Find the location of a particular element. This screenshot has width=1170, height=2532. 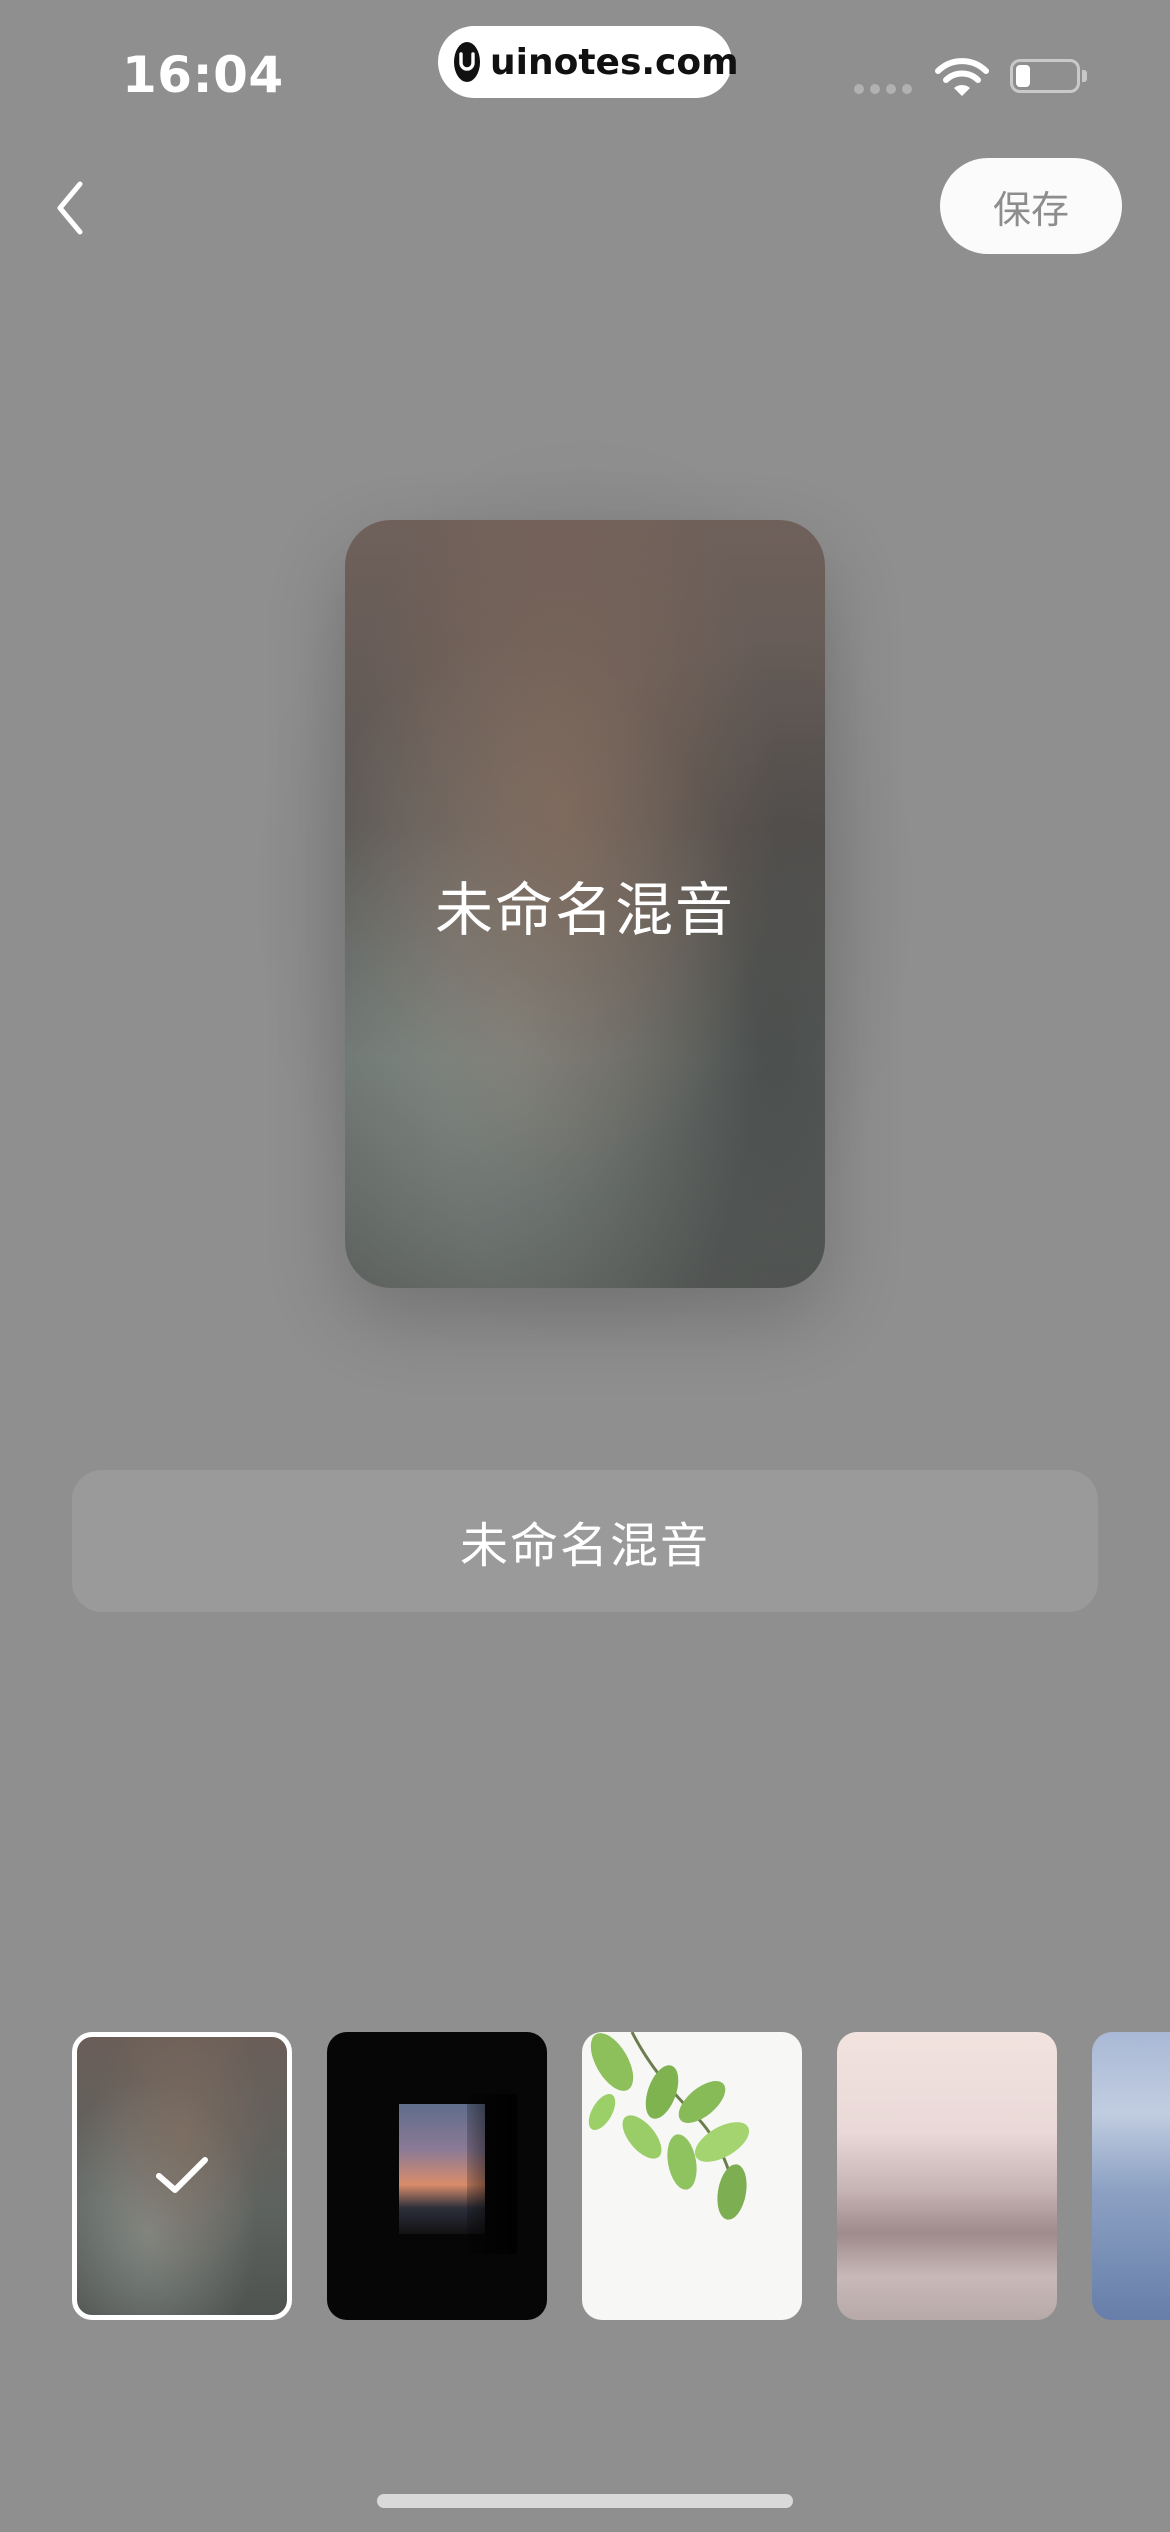

battery-tip is located at coordinates (1084, 76).